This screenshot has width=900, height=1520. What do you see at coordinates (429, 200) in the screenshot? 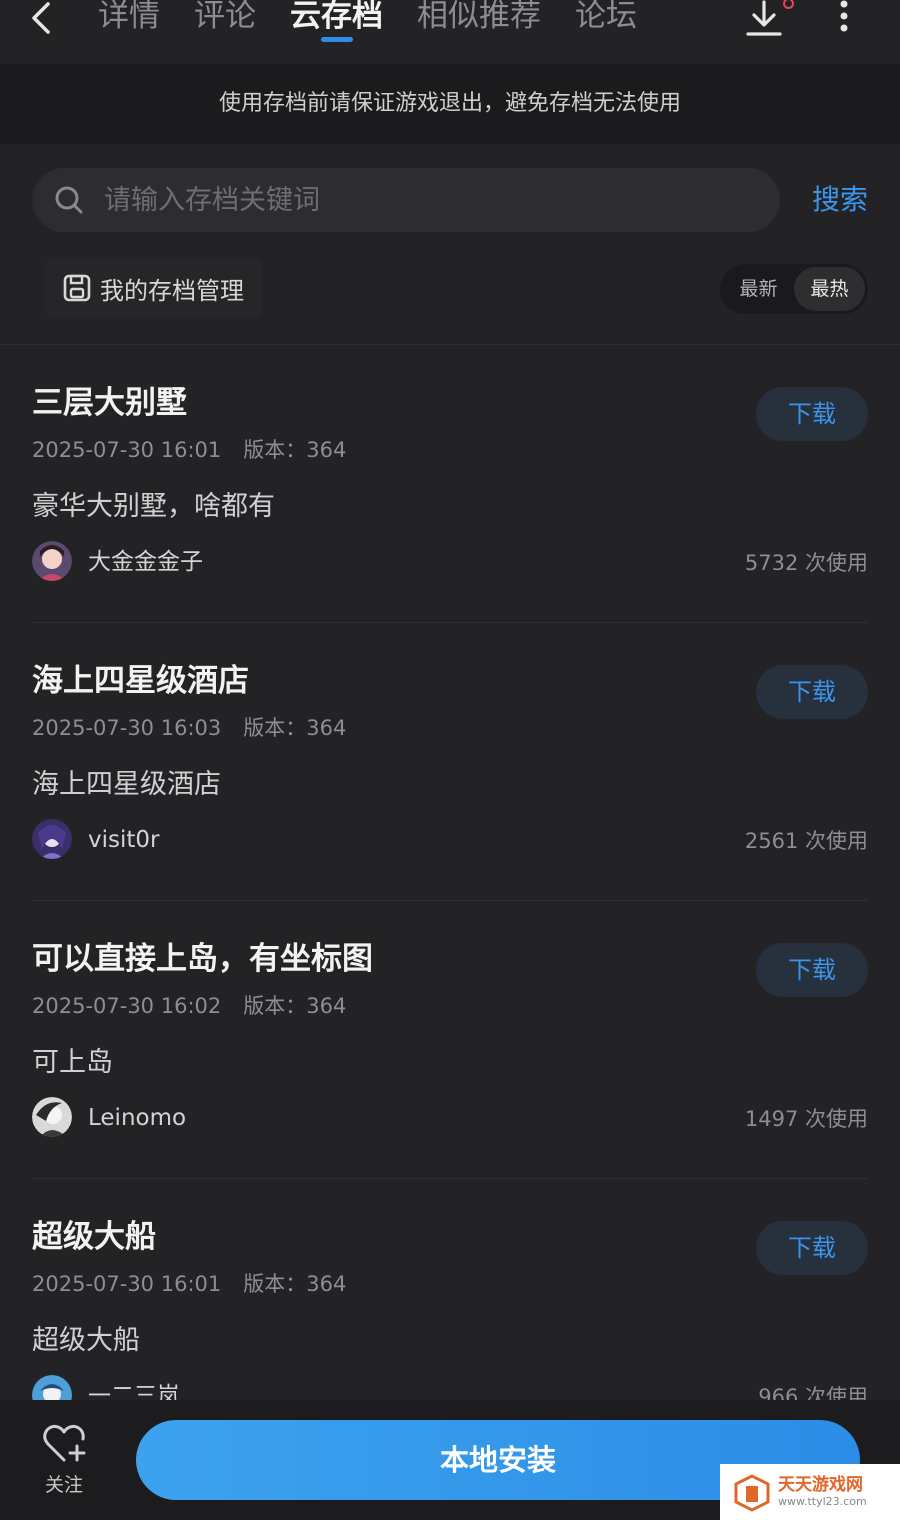
I see `search-input` at bounding box center [429, 200].